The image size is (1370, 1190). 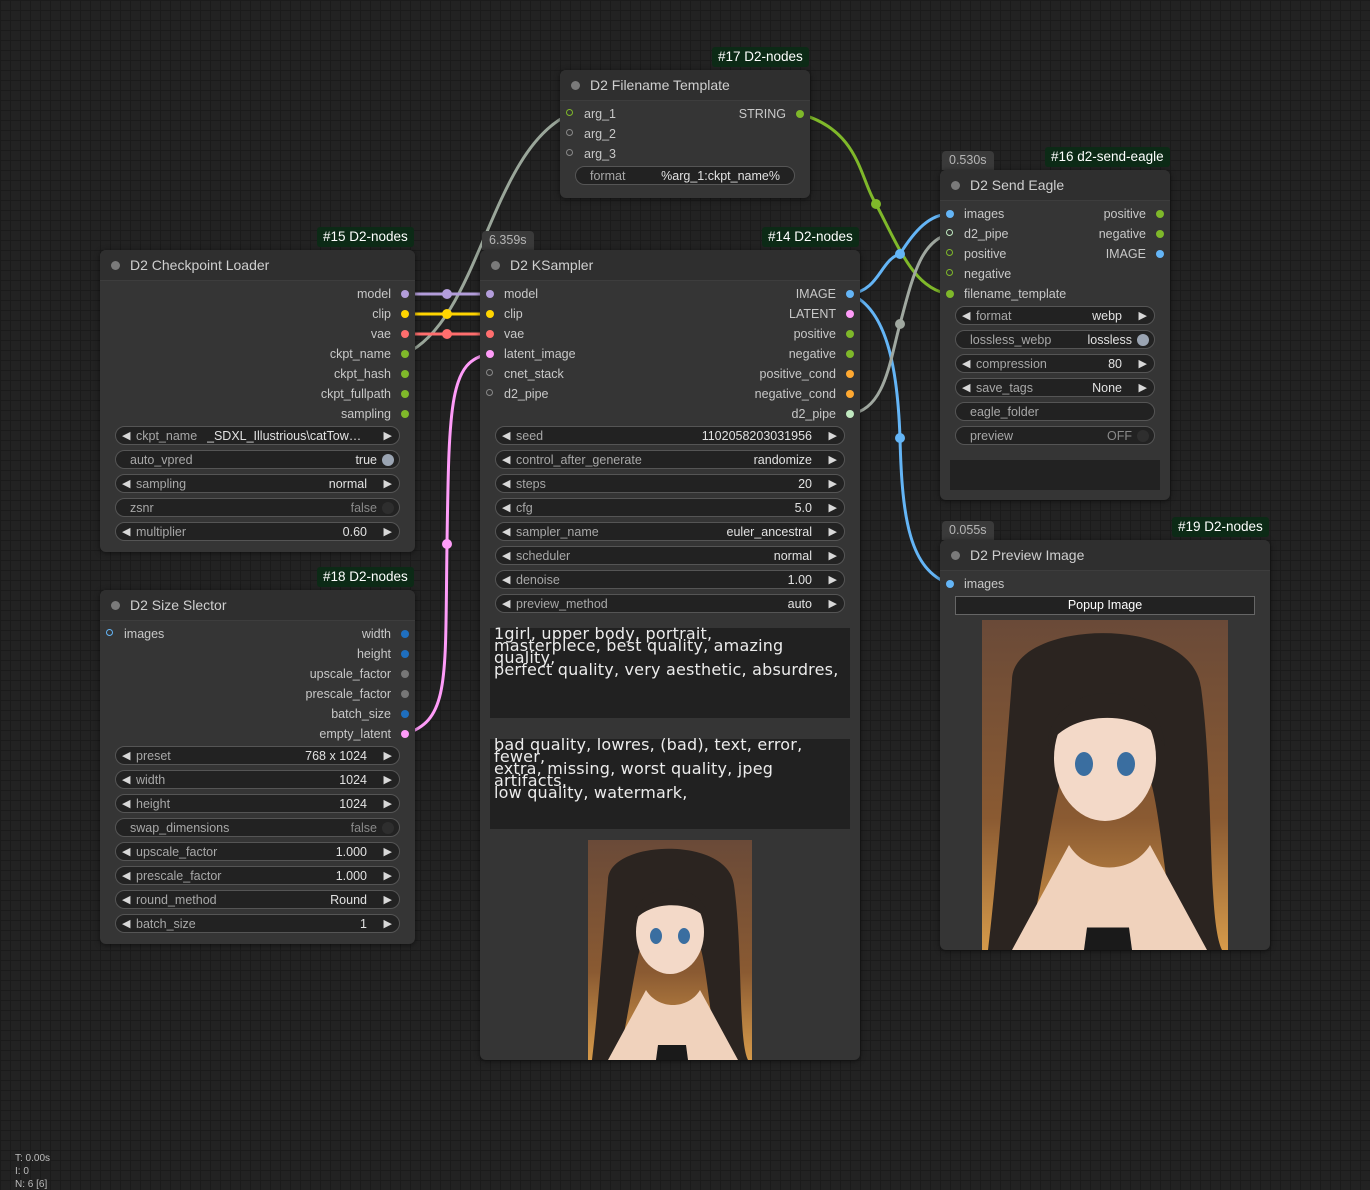 What do you see at coordinates (257, 435) in the screenshot?
I see `ckpt-name-combo: ◀ ckpt_name _SDXL_Illustrious\catTower... ▶` at bounding box center [257, 435].